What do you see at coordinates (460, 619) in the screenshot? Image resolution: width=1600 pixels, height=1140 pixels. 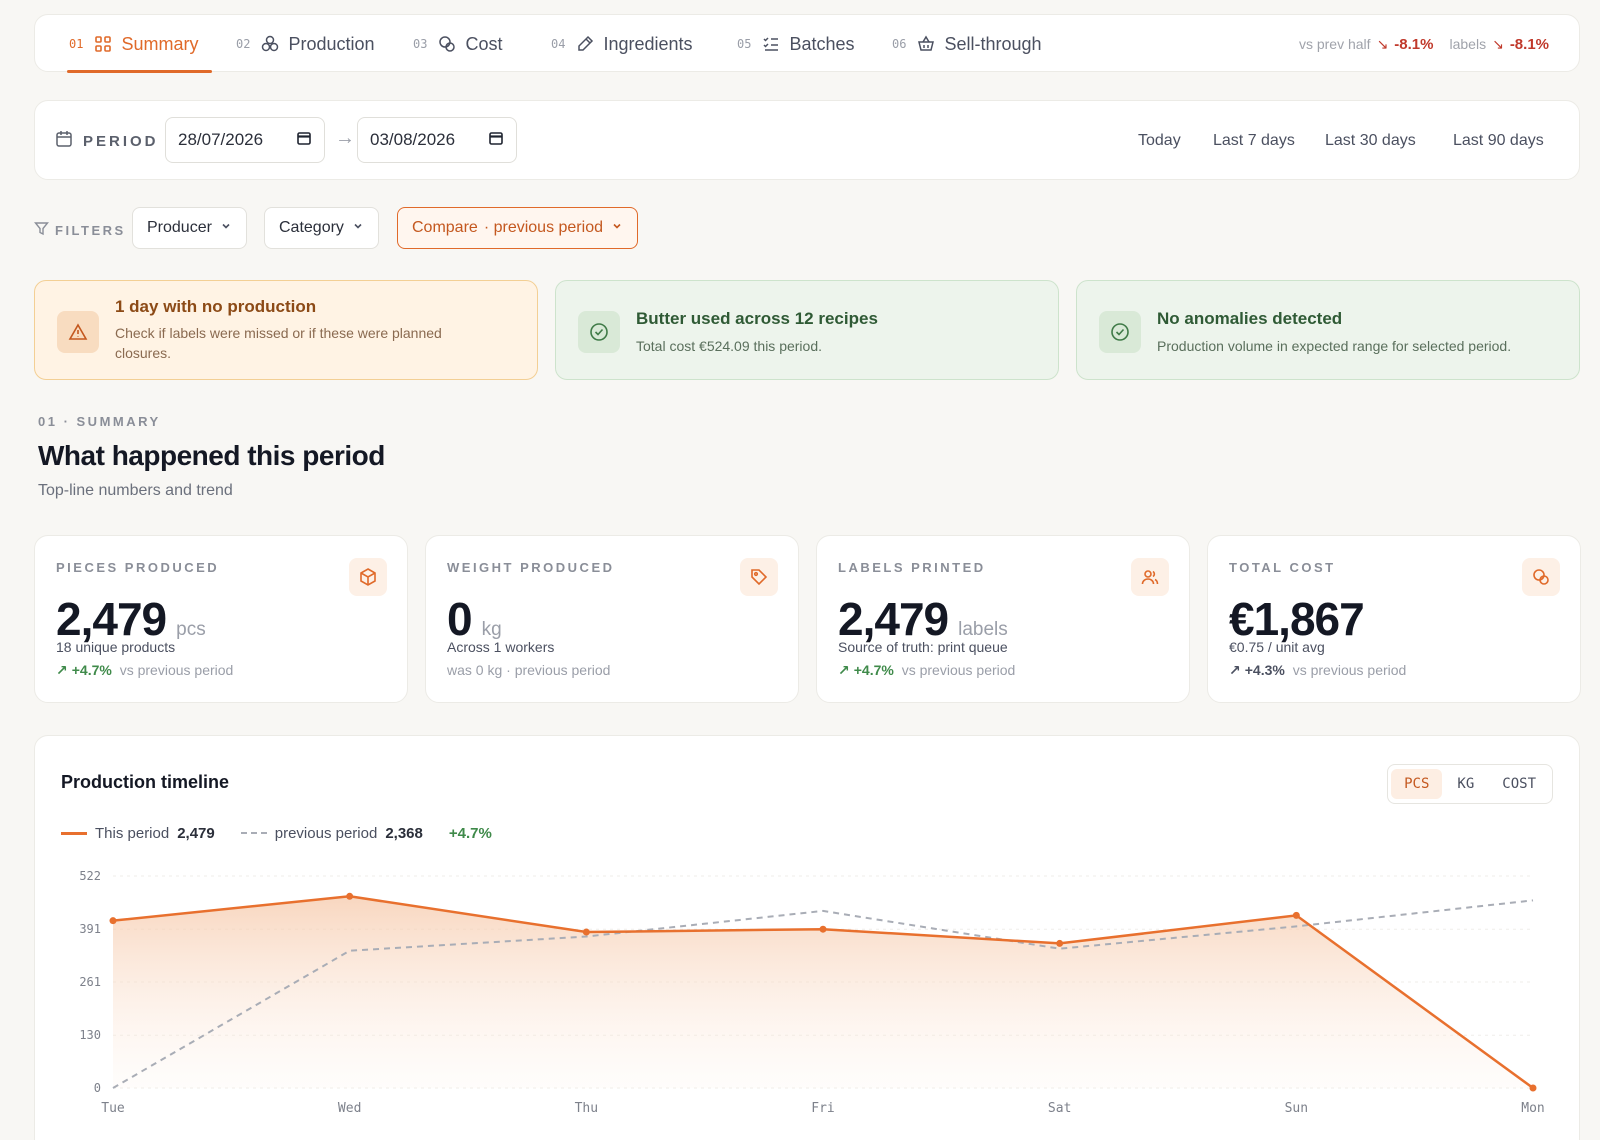 I see `kpi-value: 0` at bounding box center [460, 619].